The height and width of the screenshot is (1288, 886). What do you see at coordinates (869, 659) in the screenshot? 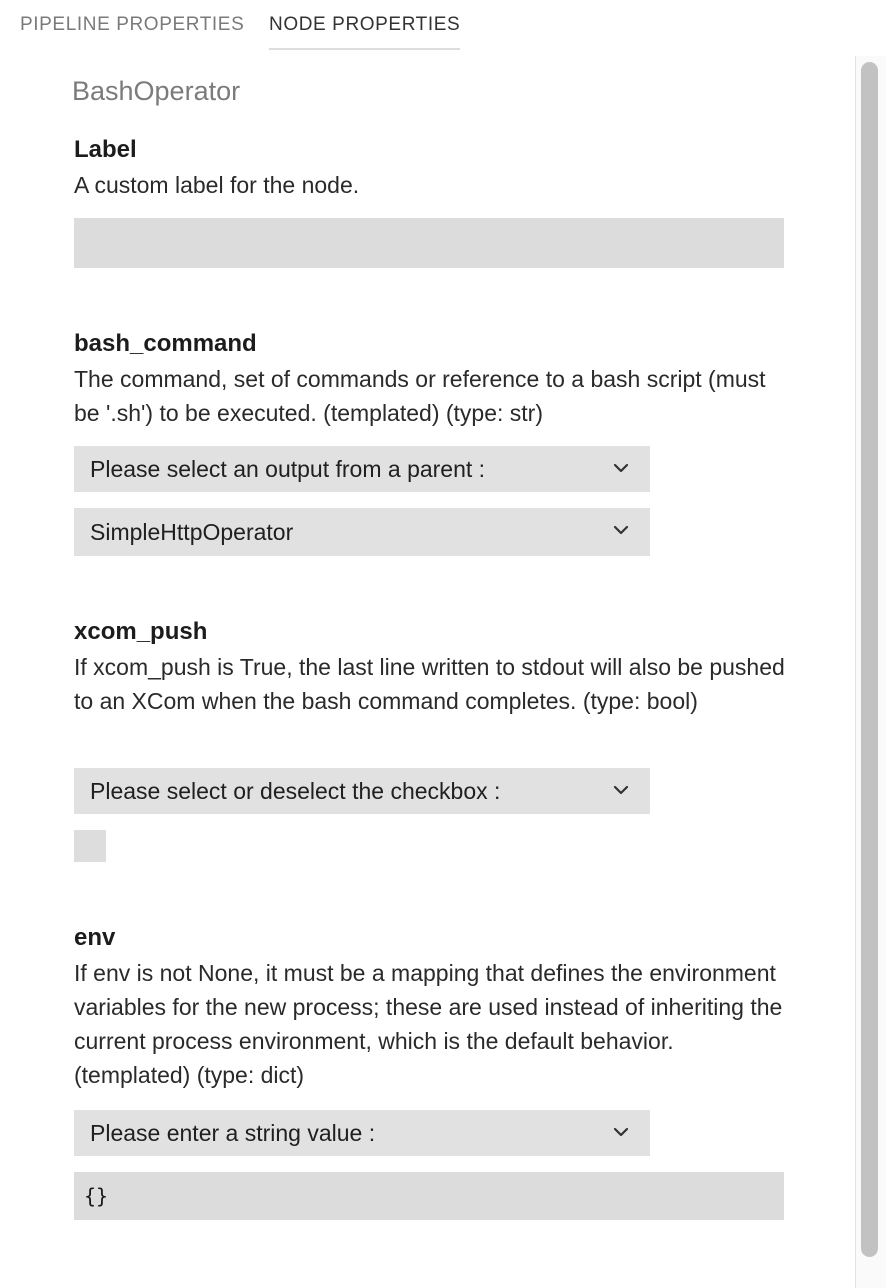
I see `scrollbar-thumb` at bounding box center [869, 659].